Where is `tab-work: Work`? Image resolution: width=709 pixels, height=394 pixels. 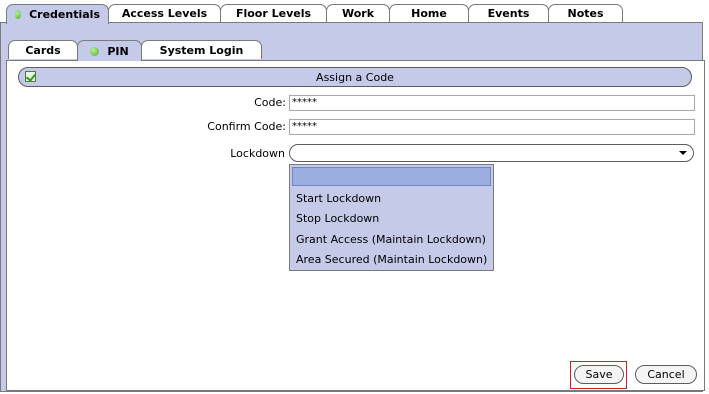 tab-work: Work is located at coordinates (358, 13).